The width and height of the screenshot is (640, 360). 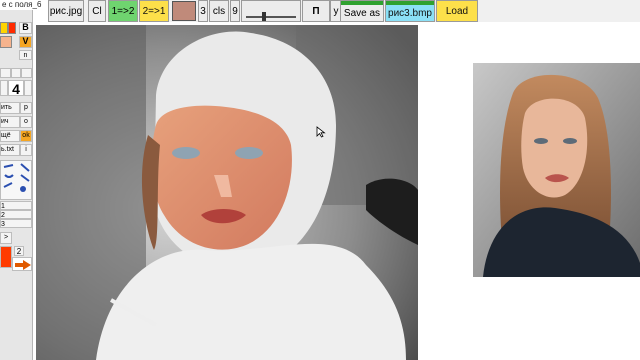 What do you see at coordinates (97, 11) in the screenshot?
I see `cl-button: Cl` at bounding box center [97, 11].